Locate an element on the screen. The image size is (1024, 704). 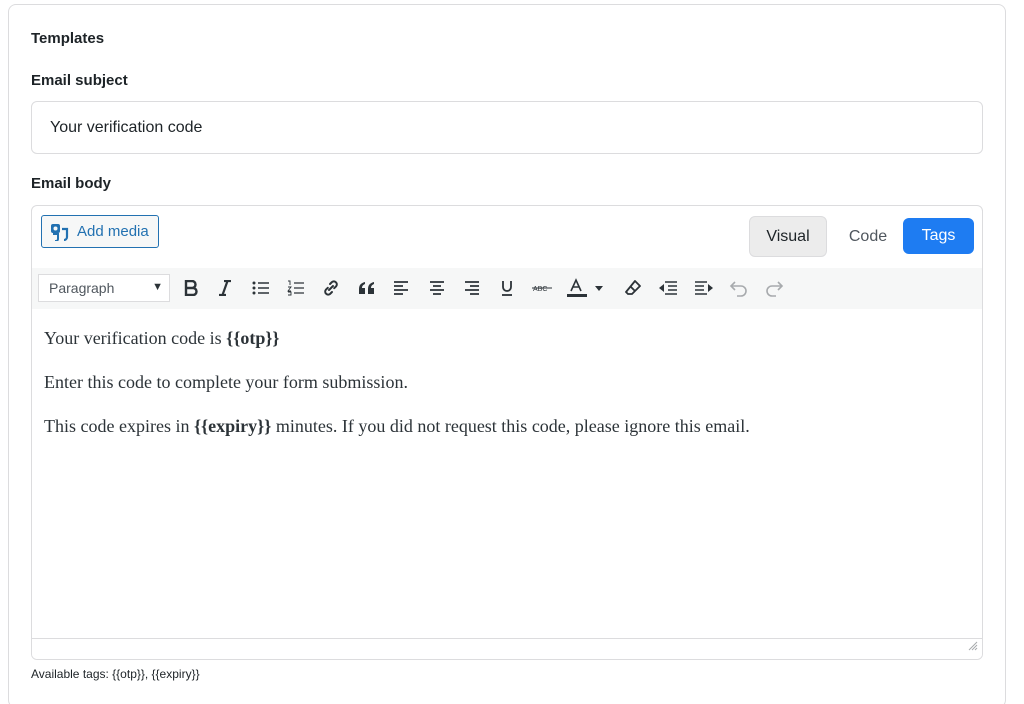
formatting-toolbar: Paragraph ▼ ABC is located at coordinates (507, 288).